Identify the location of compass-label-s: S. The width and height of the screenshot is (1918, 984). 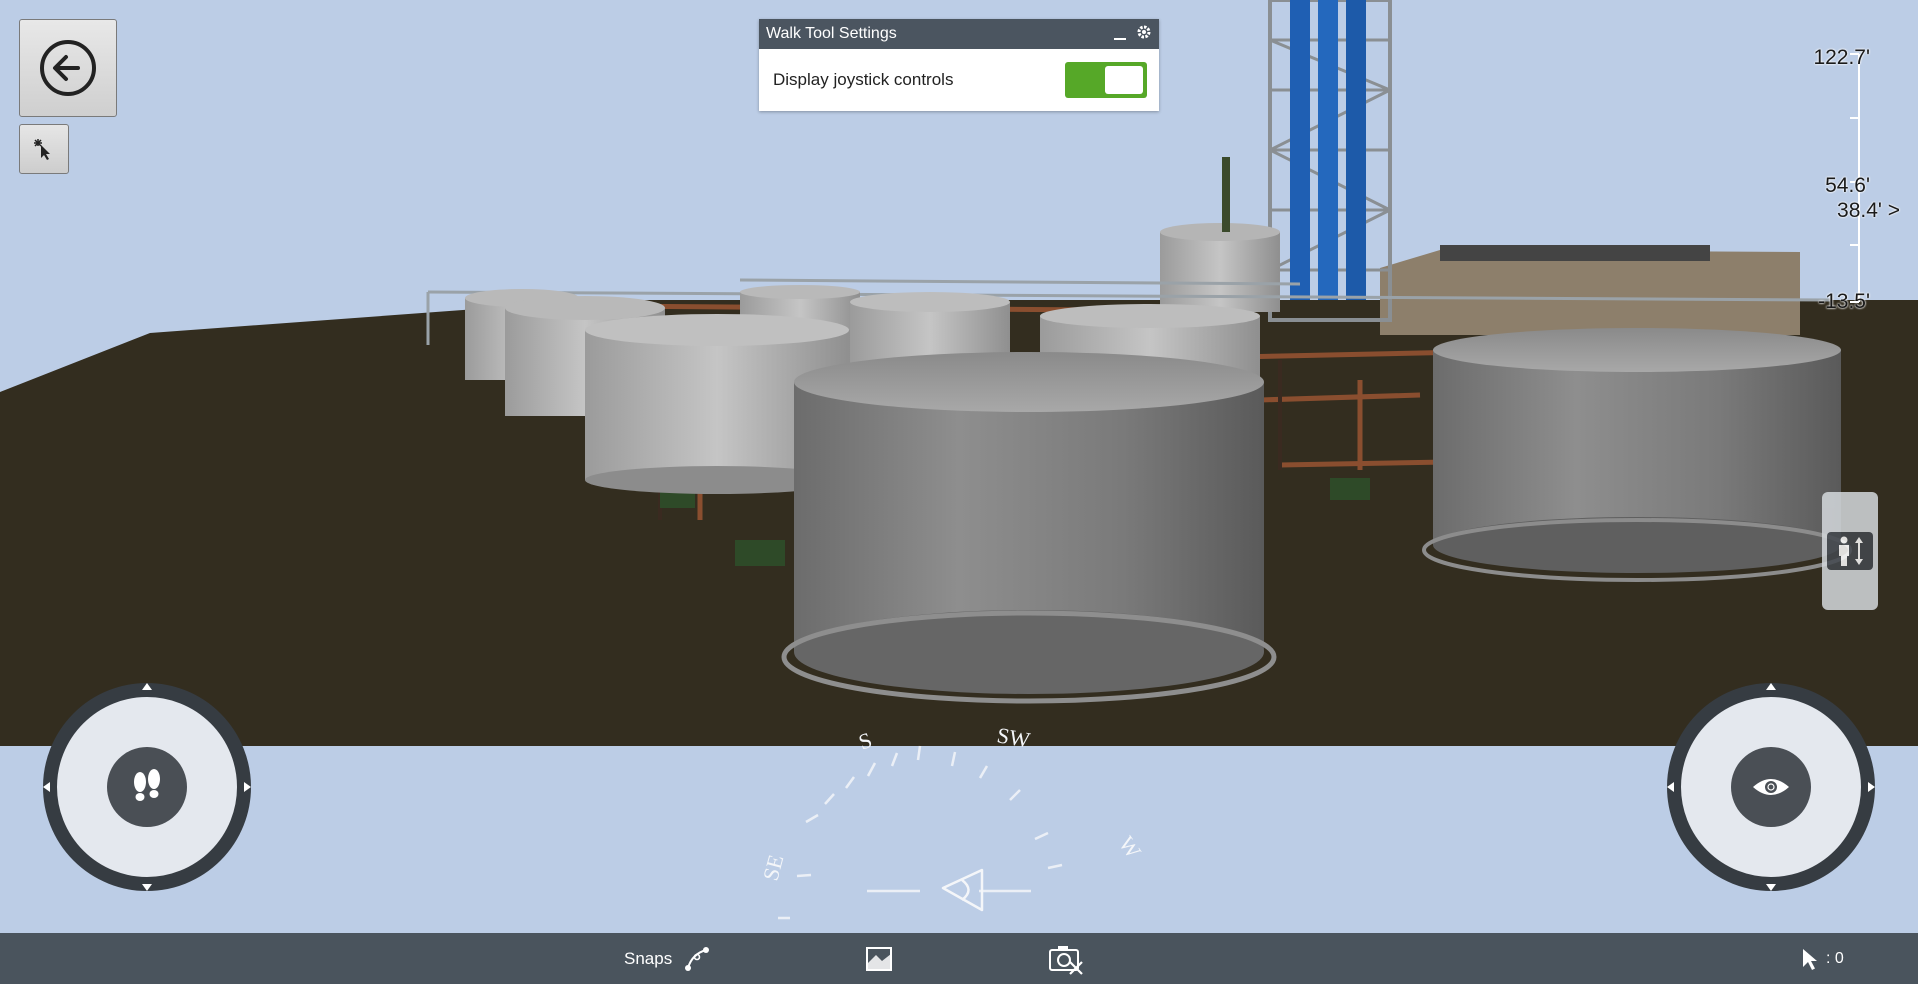
(865, 741).